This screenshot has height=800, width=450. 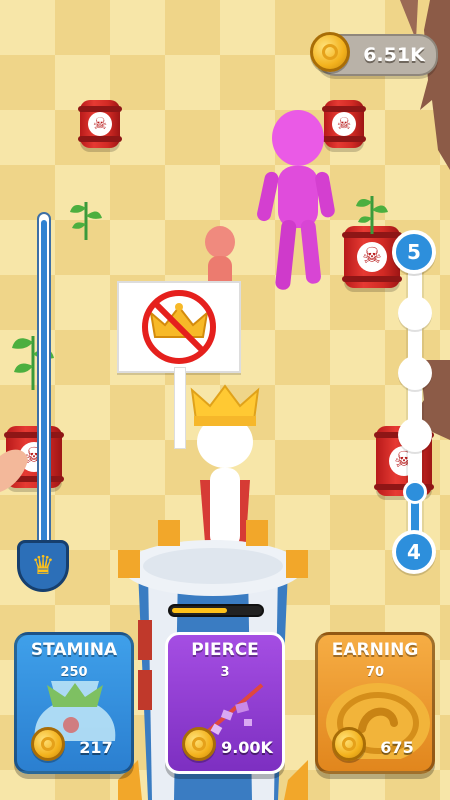 What do you see at coordinates (375, 703) in the screenshot?
I see `earning-upgrade-button: EARNING 70 675` at bounding box center [375, 703].